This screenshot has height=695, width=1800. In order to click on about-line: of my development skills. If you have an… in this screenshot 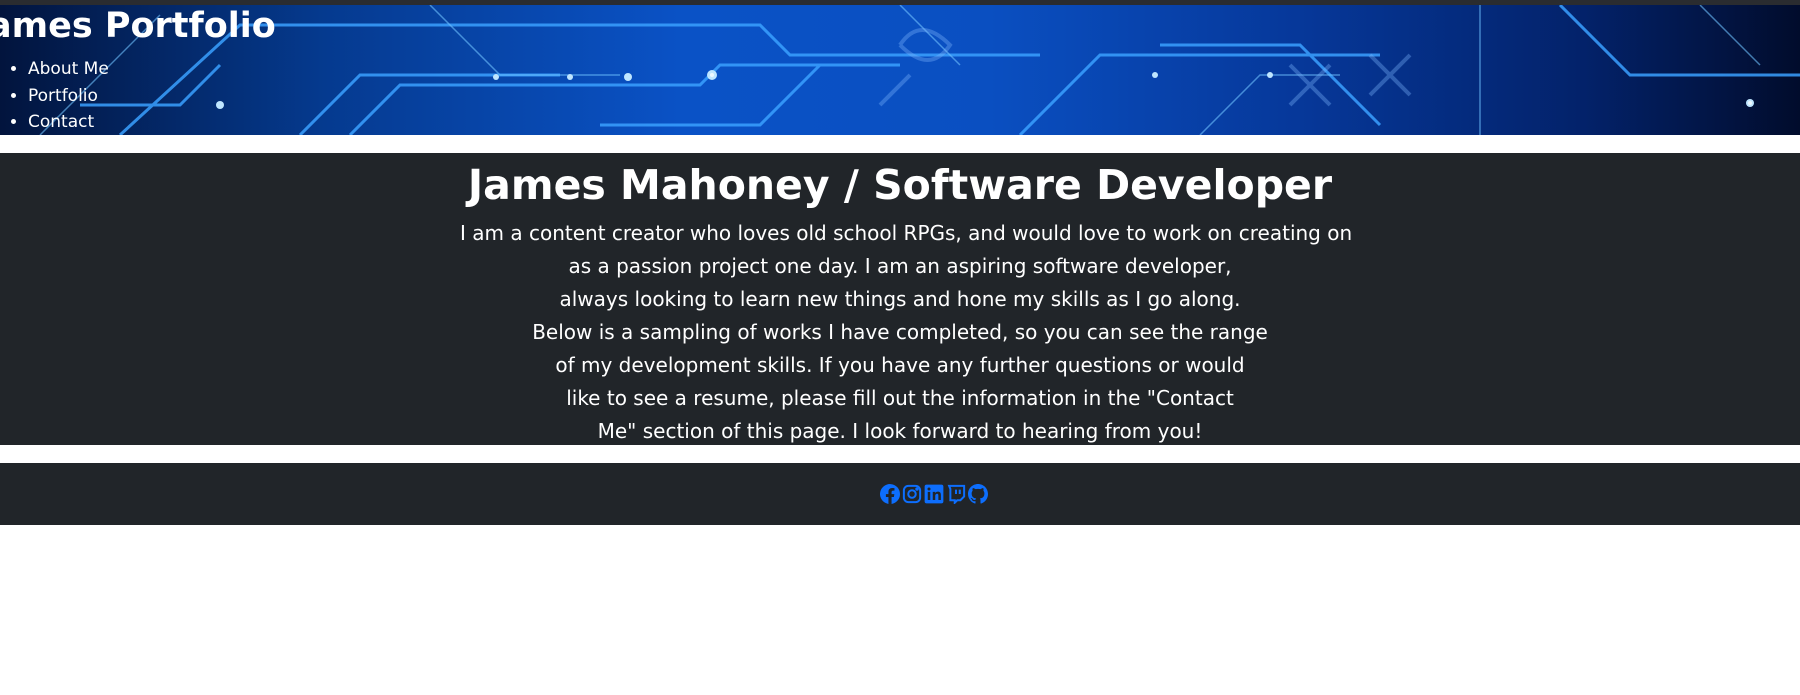, I will do `click(900, 365)`.